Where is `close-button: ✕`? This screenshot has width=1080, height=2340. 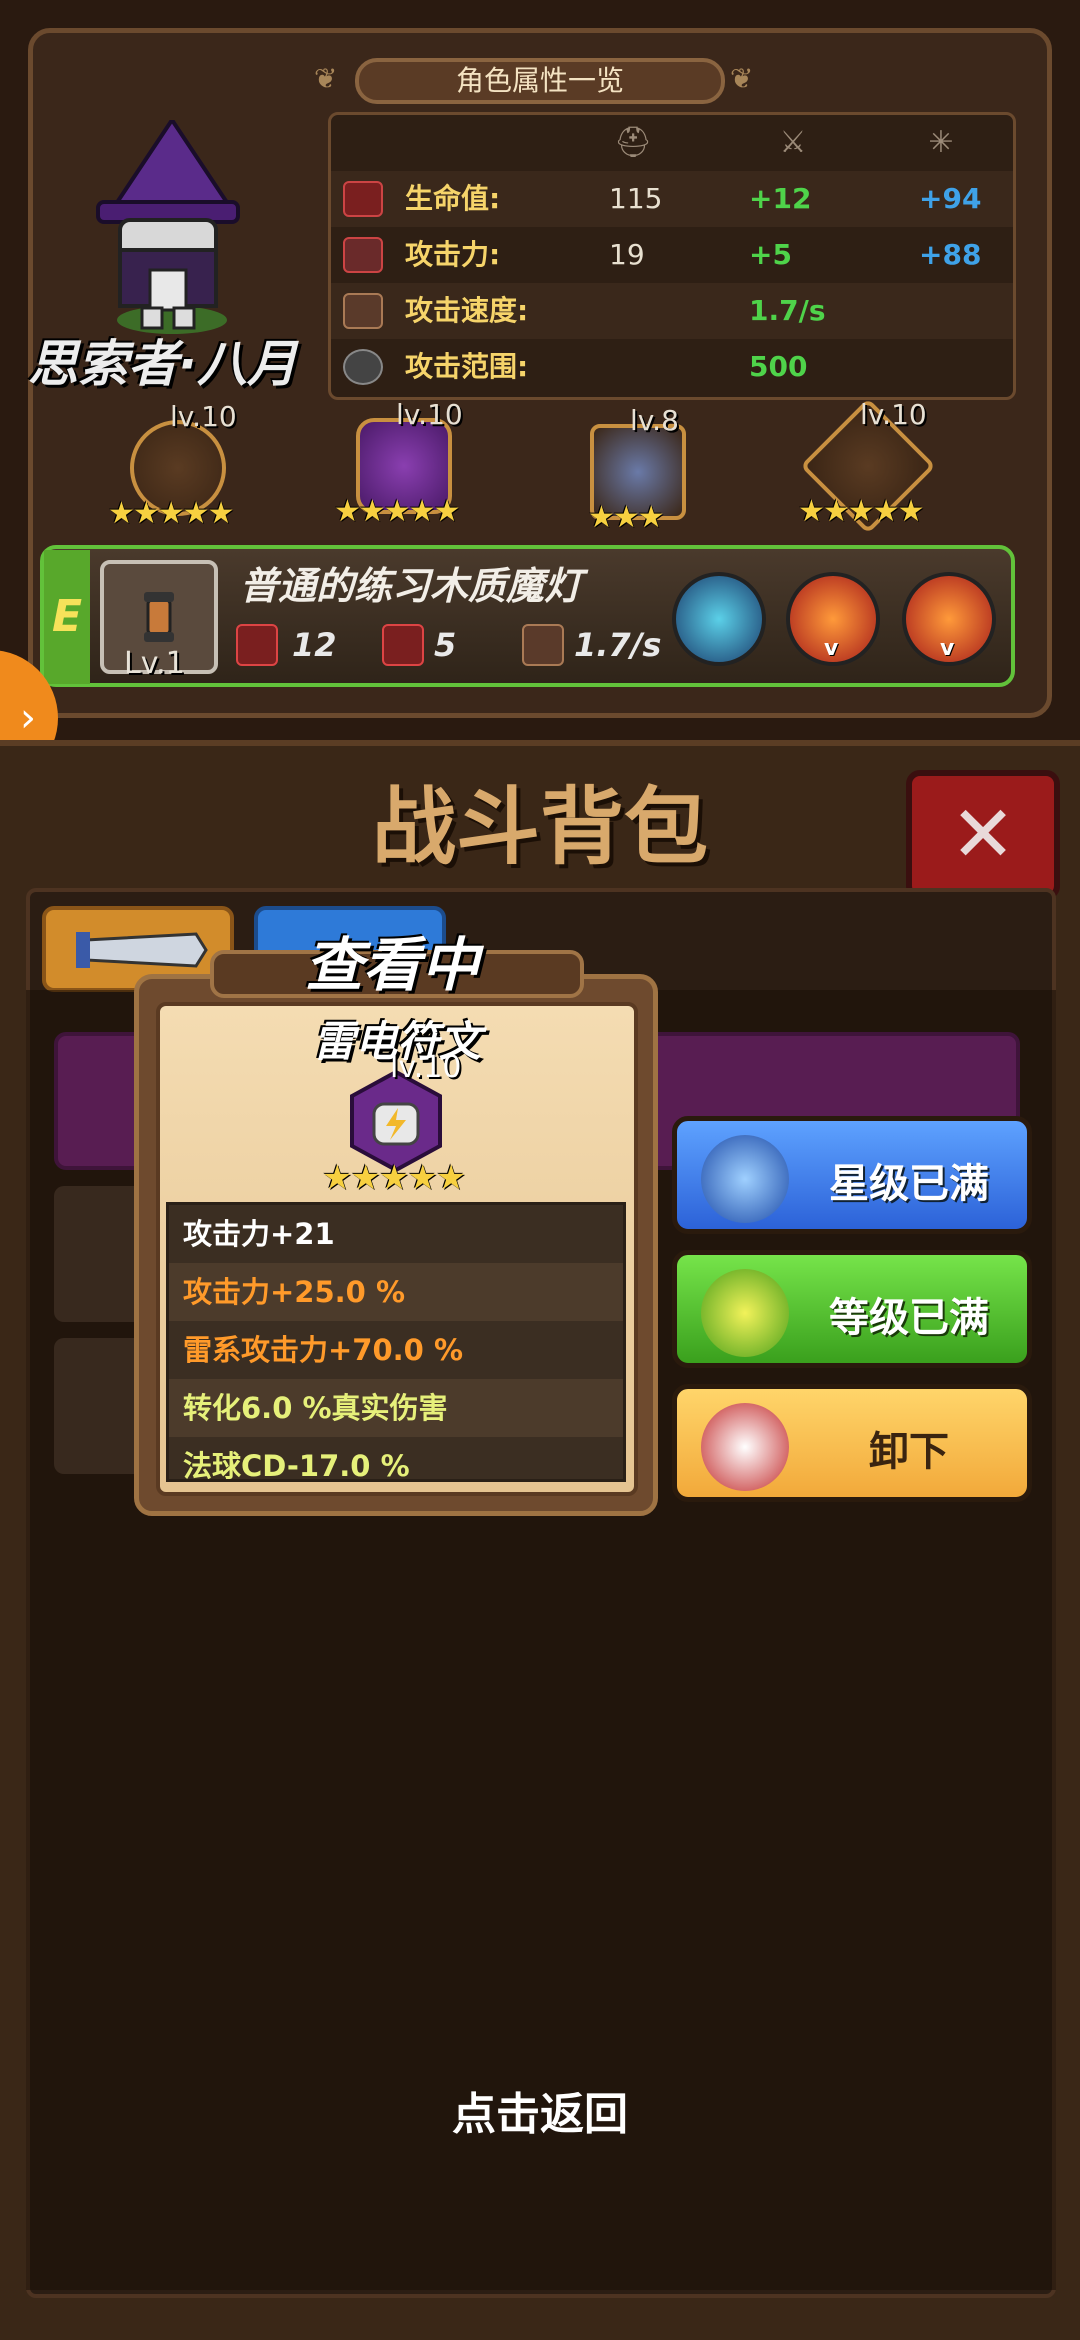 close-button: ✕ is located at coordinates (983, 835).